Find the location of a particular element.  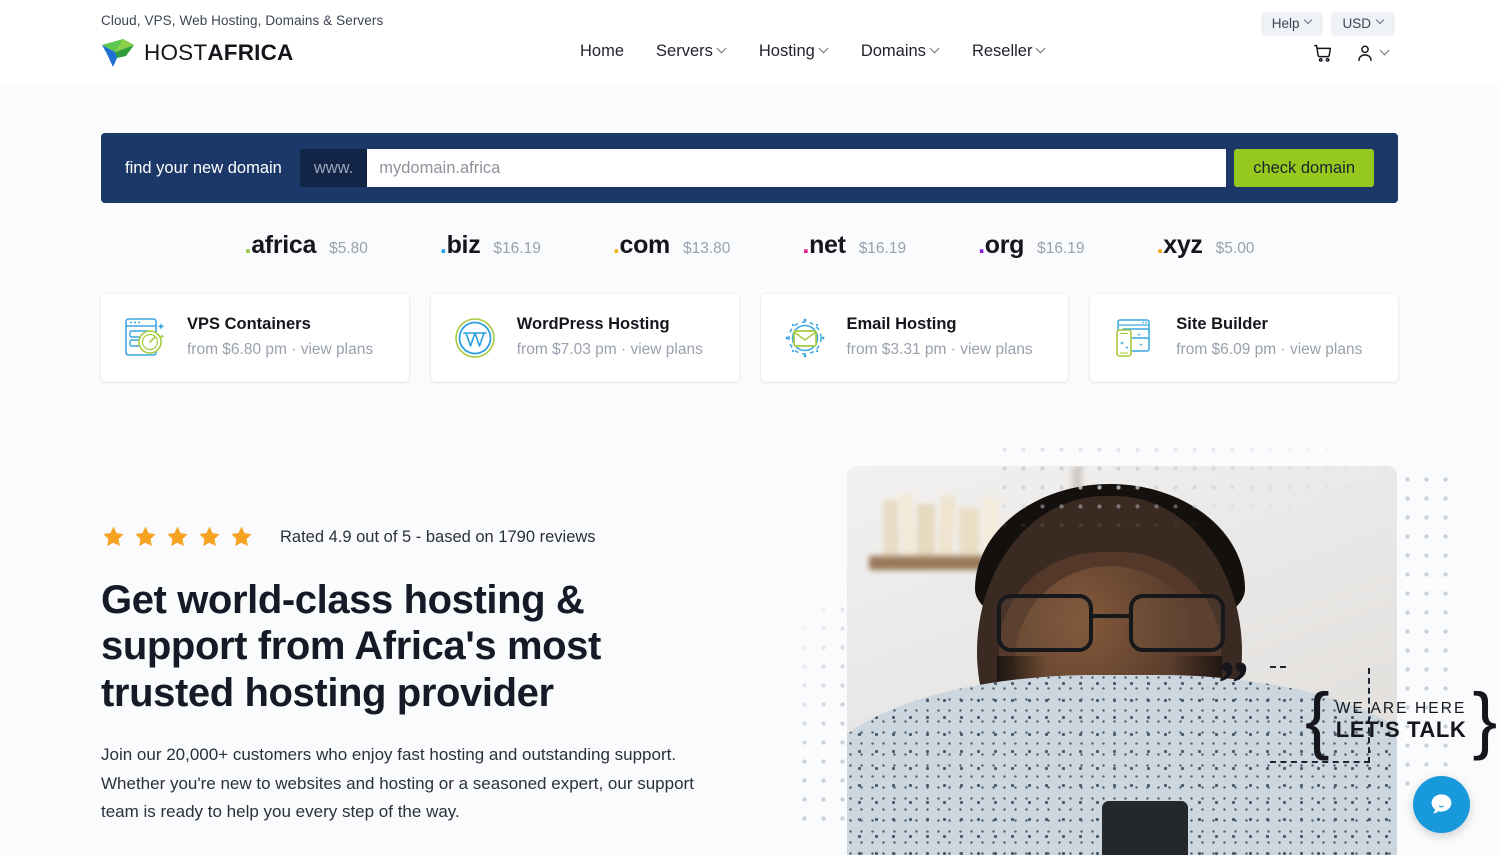

nav-label: Servers is located at coordinates (684, 51).